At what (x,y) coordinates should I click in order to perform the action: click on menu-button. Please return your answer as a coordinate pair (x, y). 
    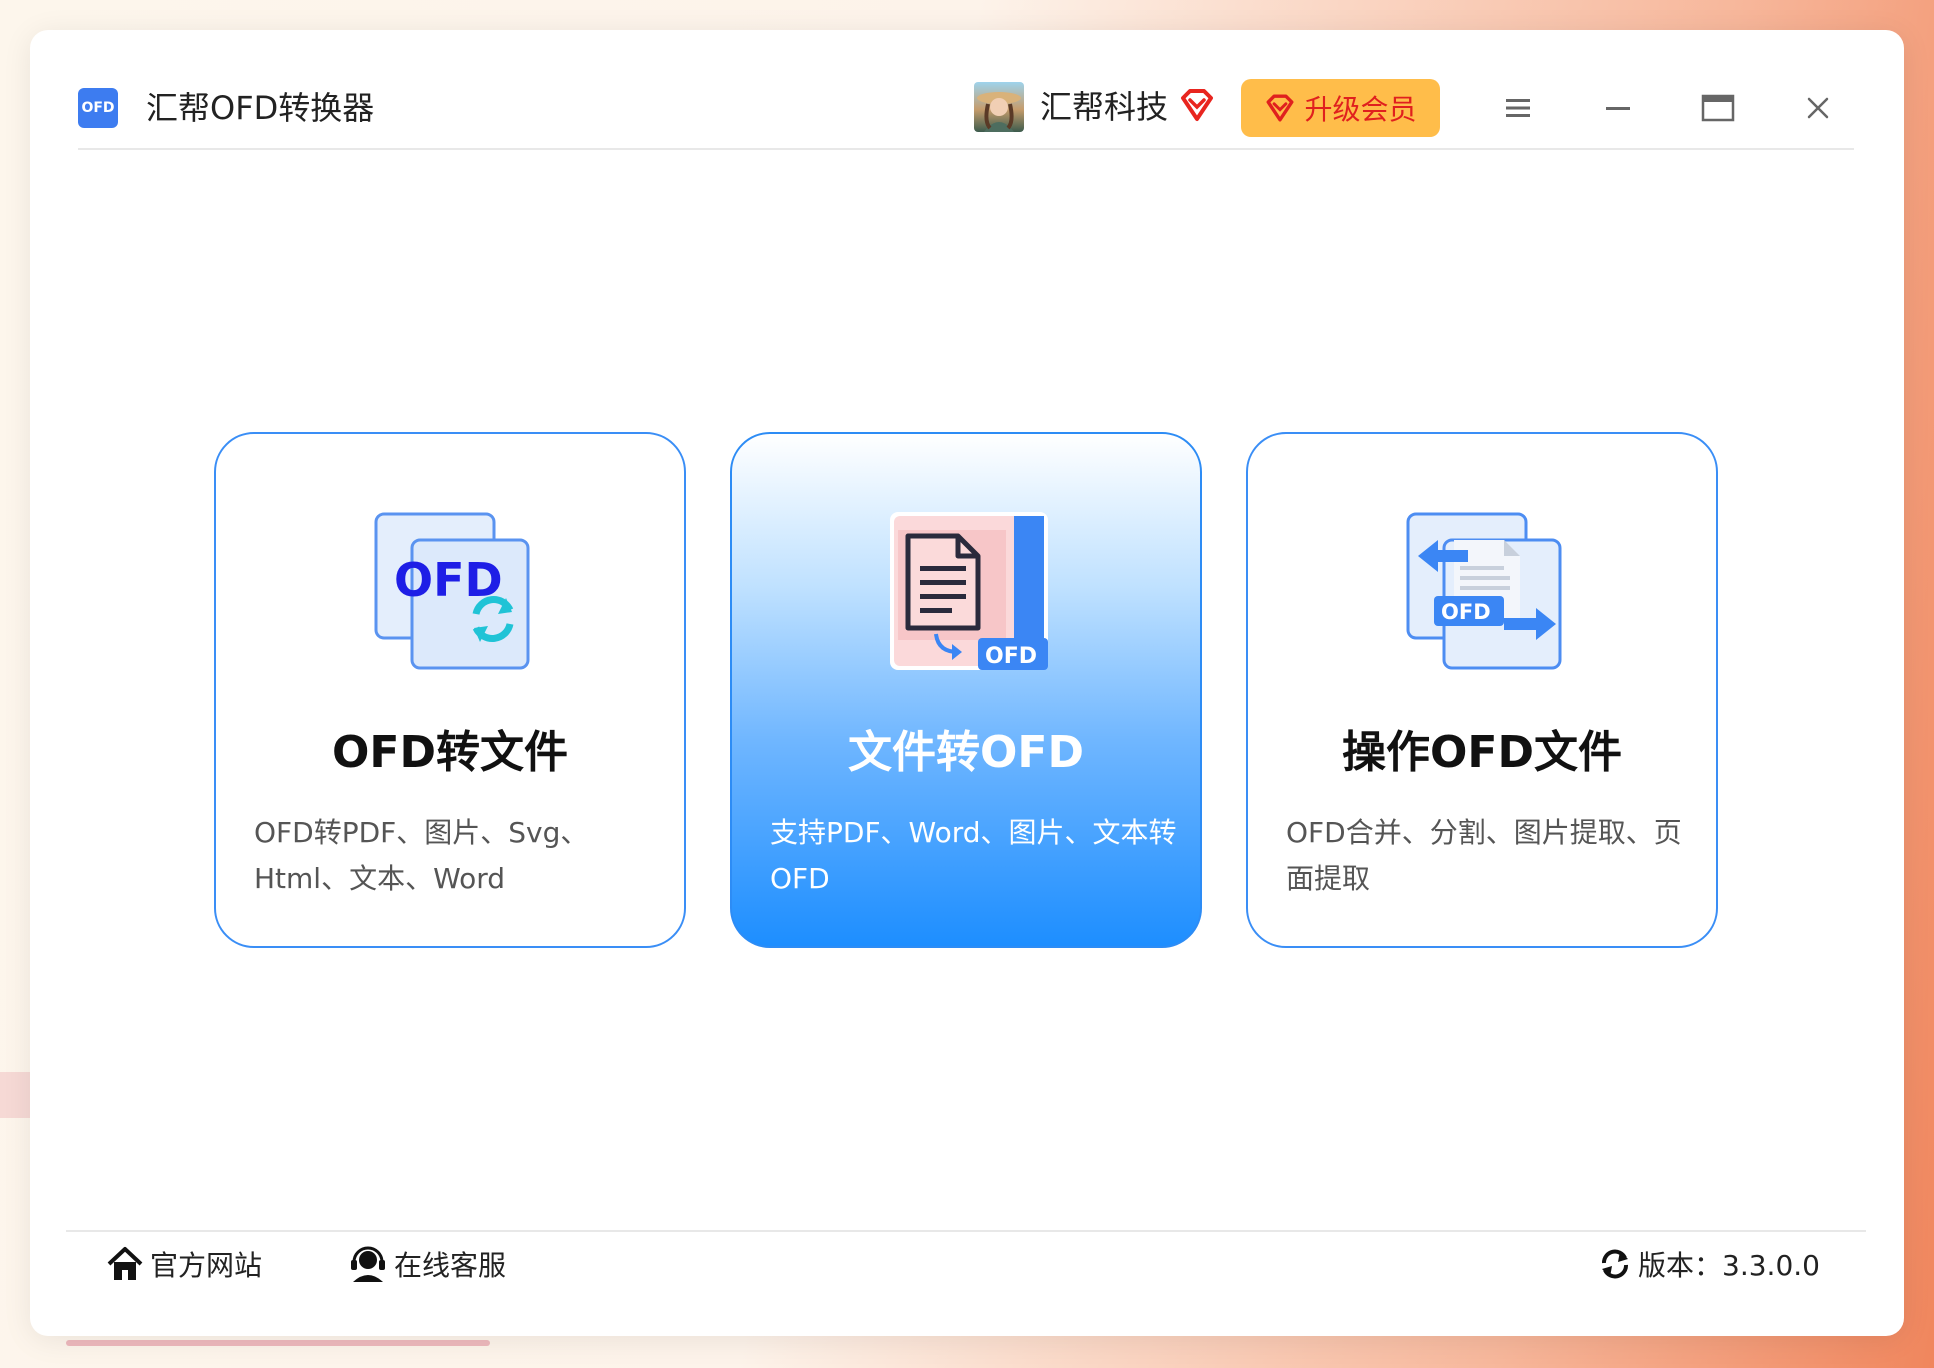
    Looking at the image, I should click on (1518, 108).